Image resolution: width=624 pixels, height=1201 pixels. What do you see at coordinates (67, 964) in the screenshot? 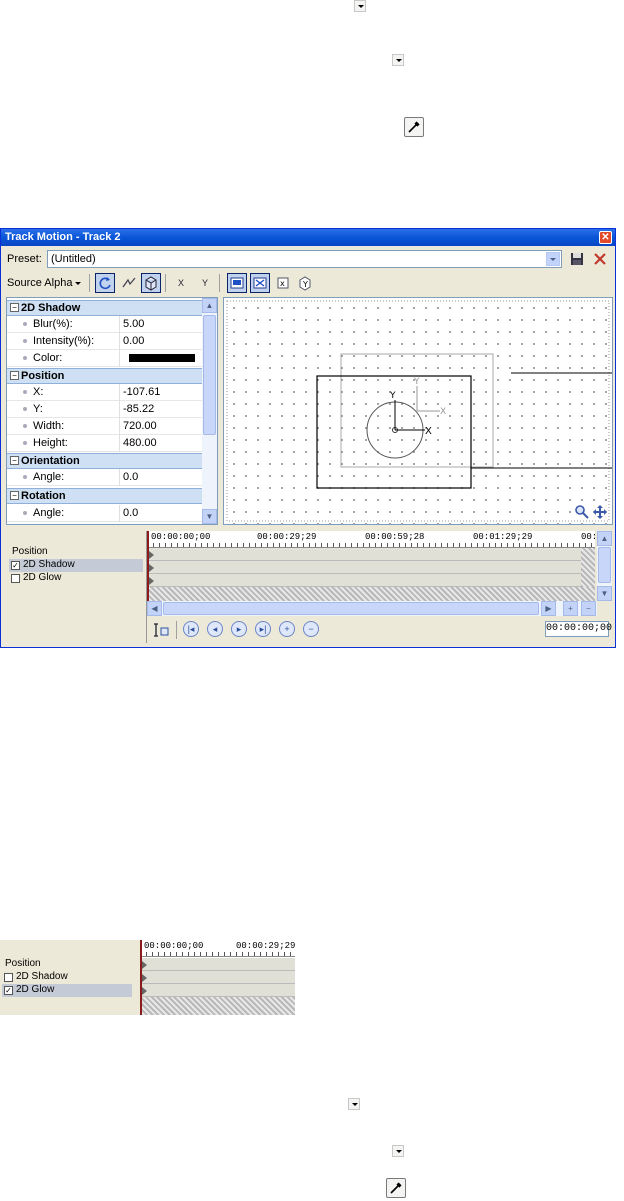
I see `snippet-track-position: Position` at bounding box center [67, 964].